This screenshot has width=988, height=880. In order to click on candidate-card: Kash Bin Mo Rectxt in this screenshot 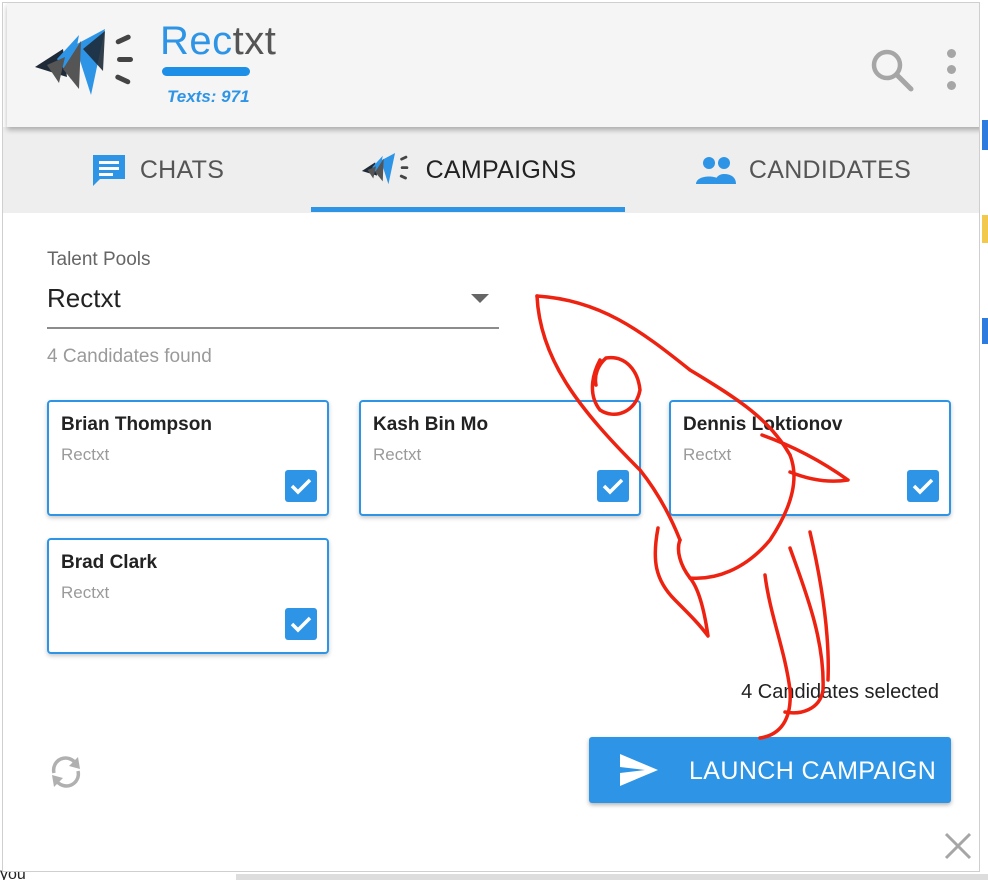, I will do `click(500, 458)`.